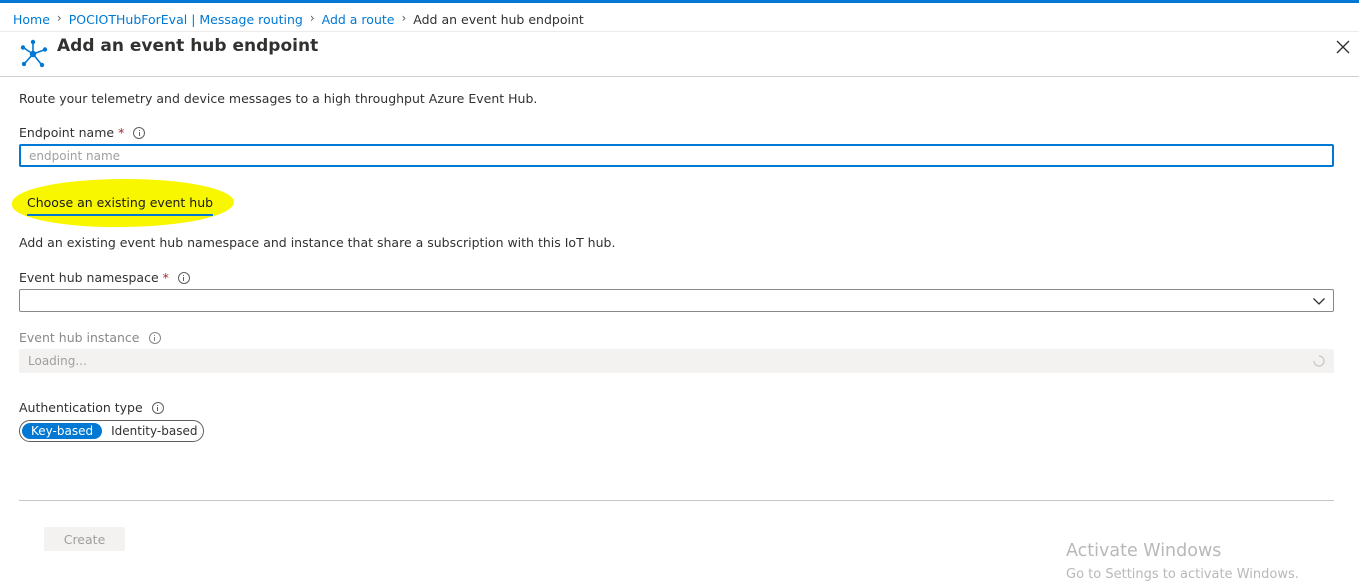 This screenshot has height=585, width=1359. I want to click on footer-divider, so click(676, 500).